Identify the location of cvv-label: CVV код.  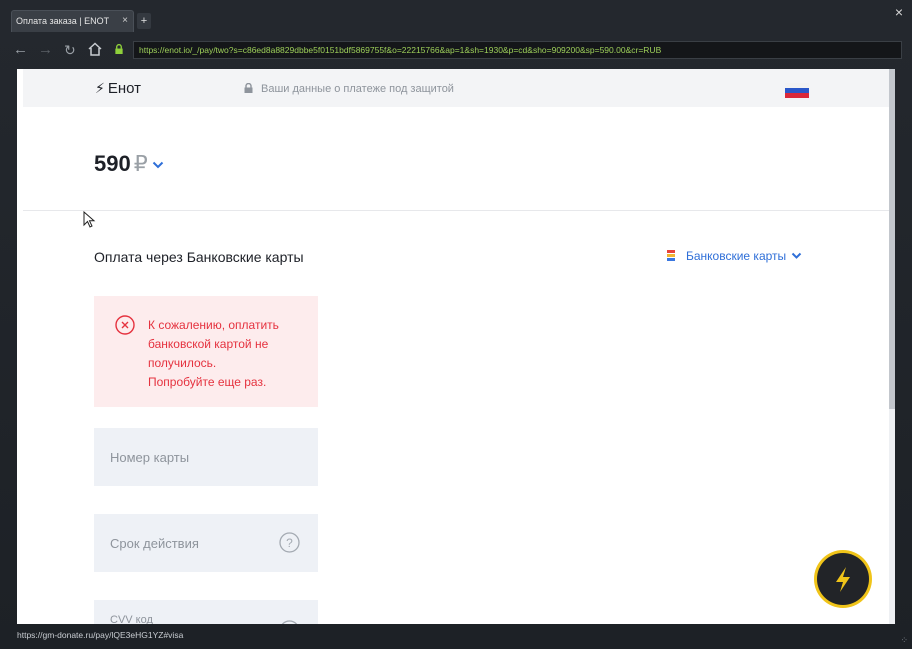
(131, 619).